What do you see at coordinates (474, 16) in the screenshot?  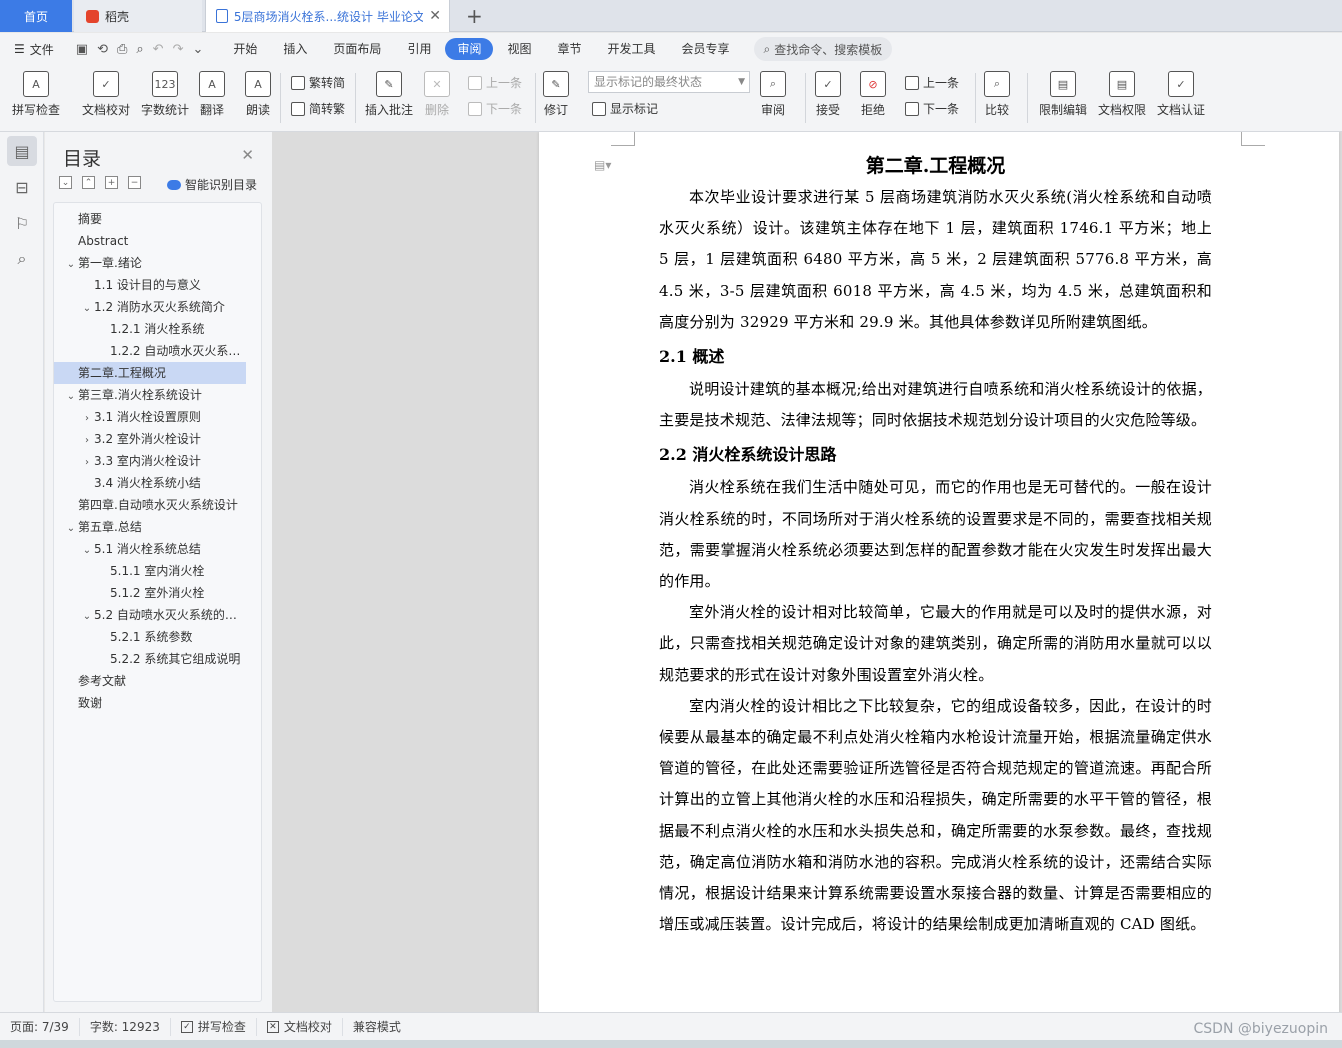 I see `add-tab-icon: +` at bounding box center [474, 16].